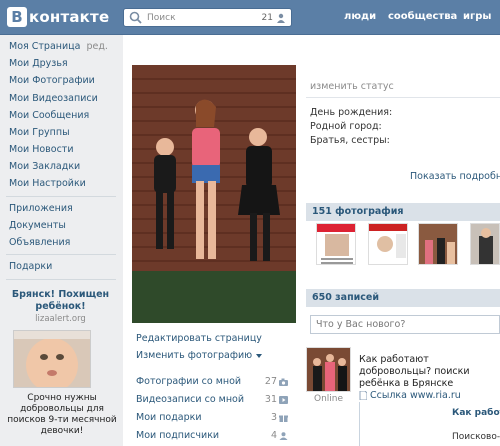 The width and height of the screenshot is (500, 446). I want to click on logo-text: контакте, so click(69, 17).